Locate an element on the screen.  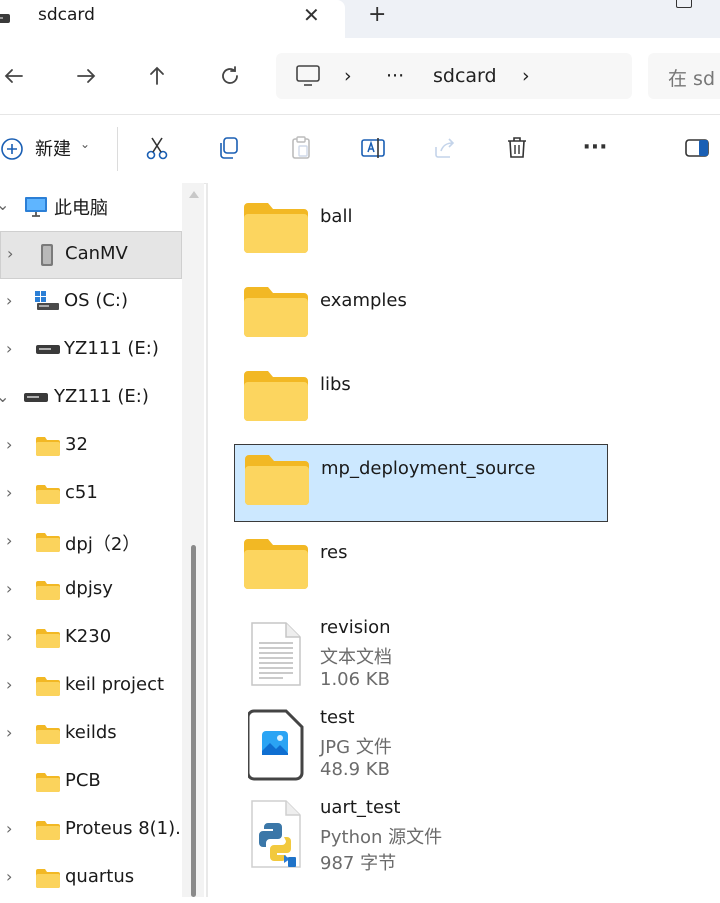
up-button is located at coordinates (157, 76).